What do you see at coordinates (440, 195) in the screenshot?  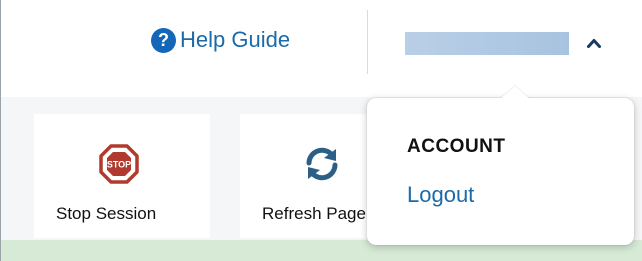 I see `logout-link: Logout` at bounding box center [440, 195].